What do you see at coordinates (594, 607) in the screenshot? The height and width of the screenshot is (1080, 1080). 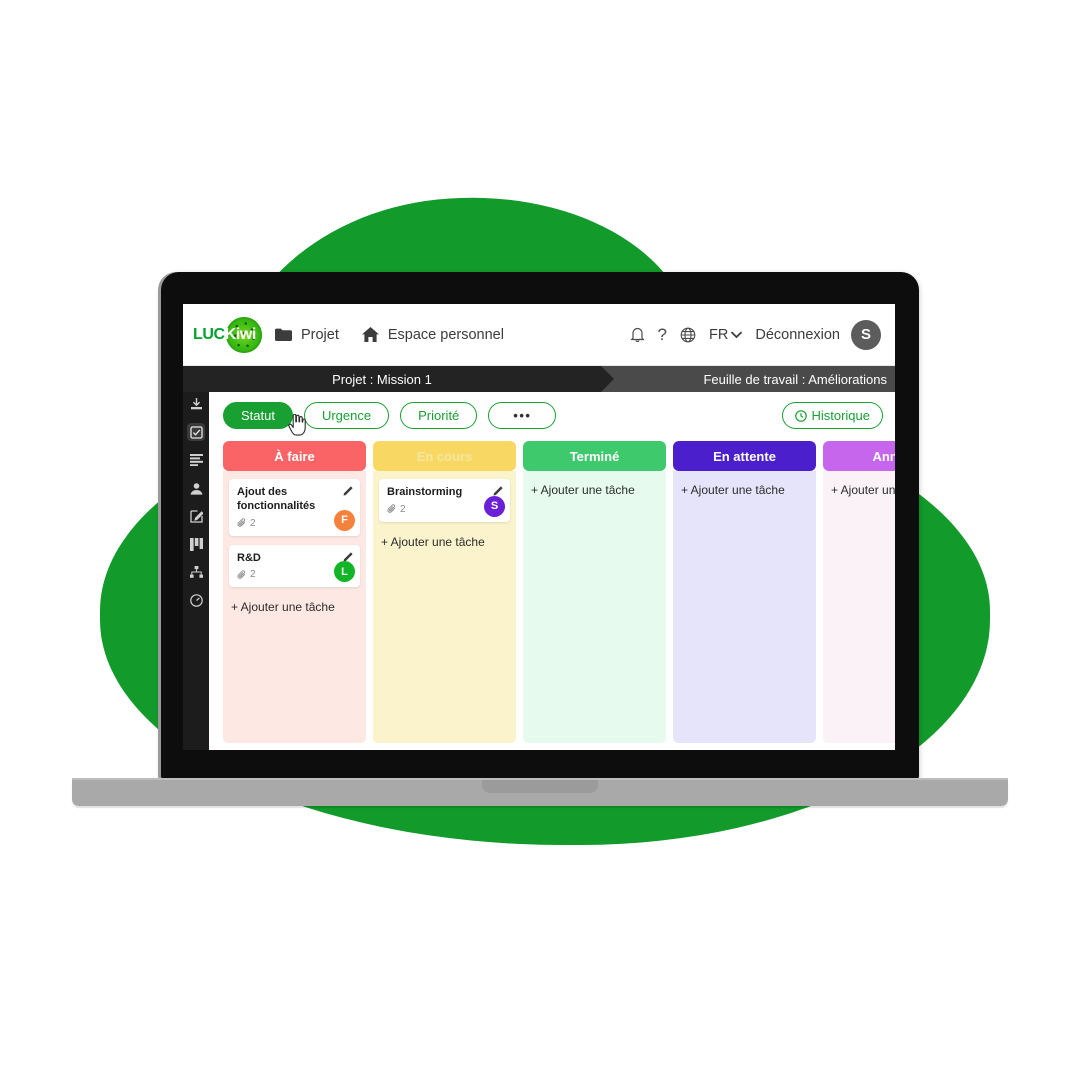 I see `column-body-termine: + Ajouter une tâche` at bounding box center [594, 607].